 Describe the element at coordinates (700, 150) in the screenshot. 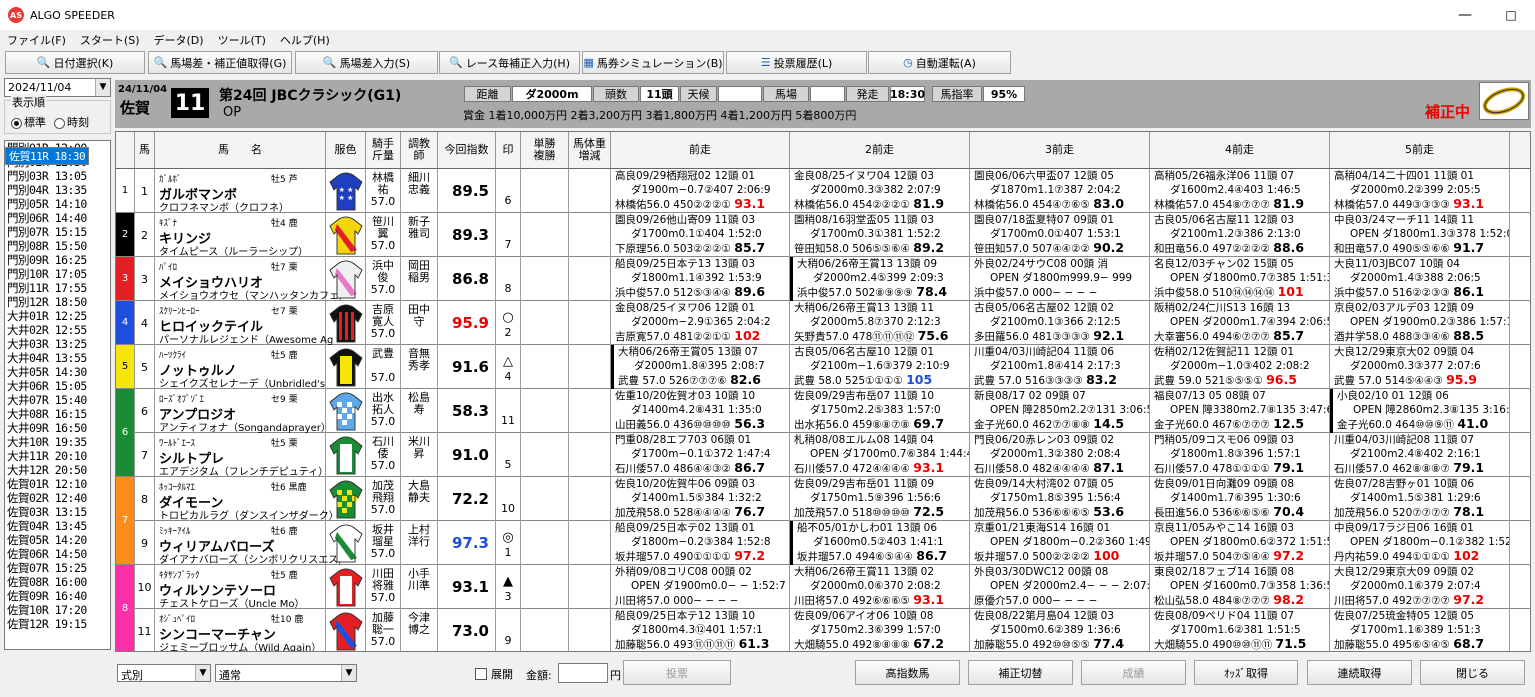

I see `header-prev1: 前走` at that location.